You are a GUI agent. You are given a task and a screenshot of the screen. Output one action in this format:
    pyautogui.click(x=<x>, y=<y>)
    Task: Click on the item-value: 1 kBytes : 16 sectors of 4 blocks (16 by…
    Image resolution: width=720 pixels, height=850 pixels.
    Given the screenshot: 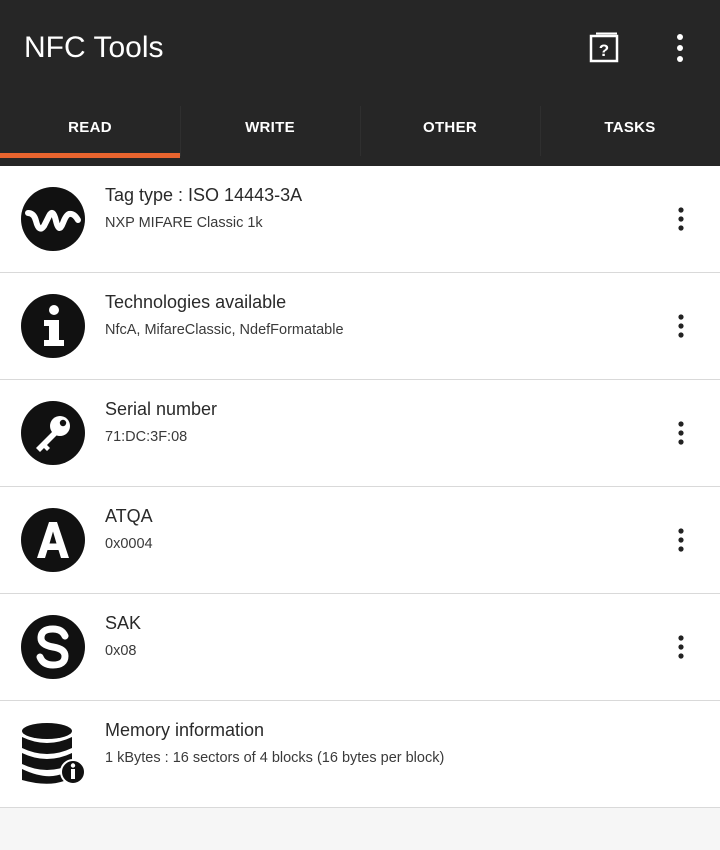 What is the action you would take?
    pyautogui.click(x=275, y=758)
    